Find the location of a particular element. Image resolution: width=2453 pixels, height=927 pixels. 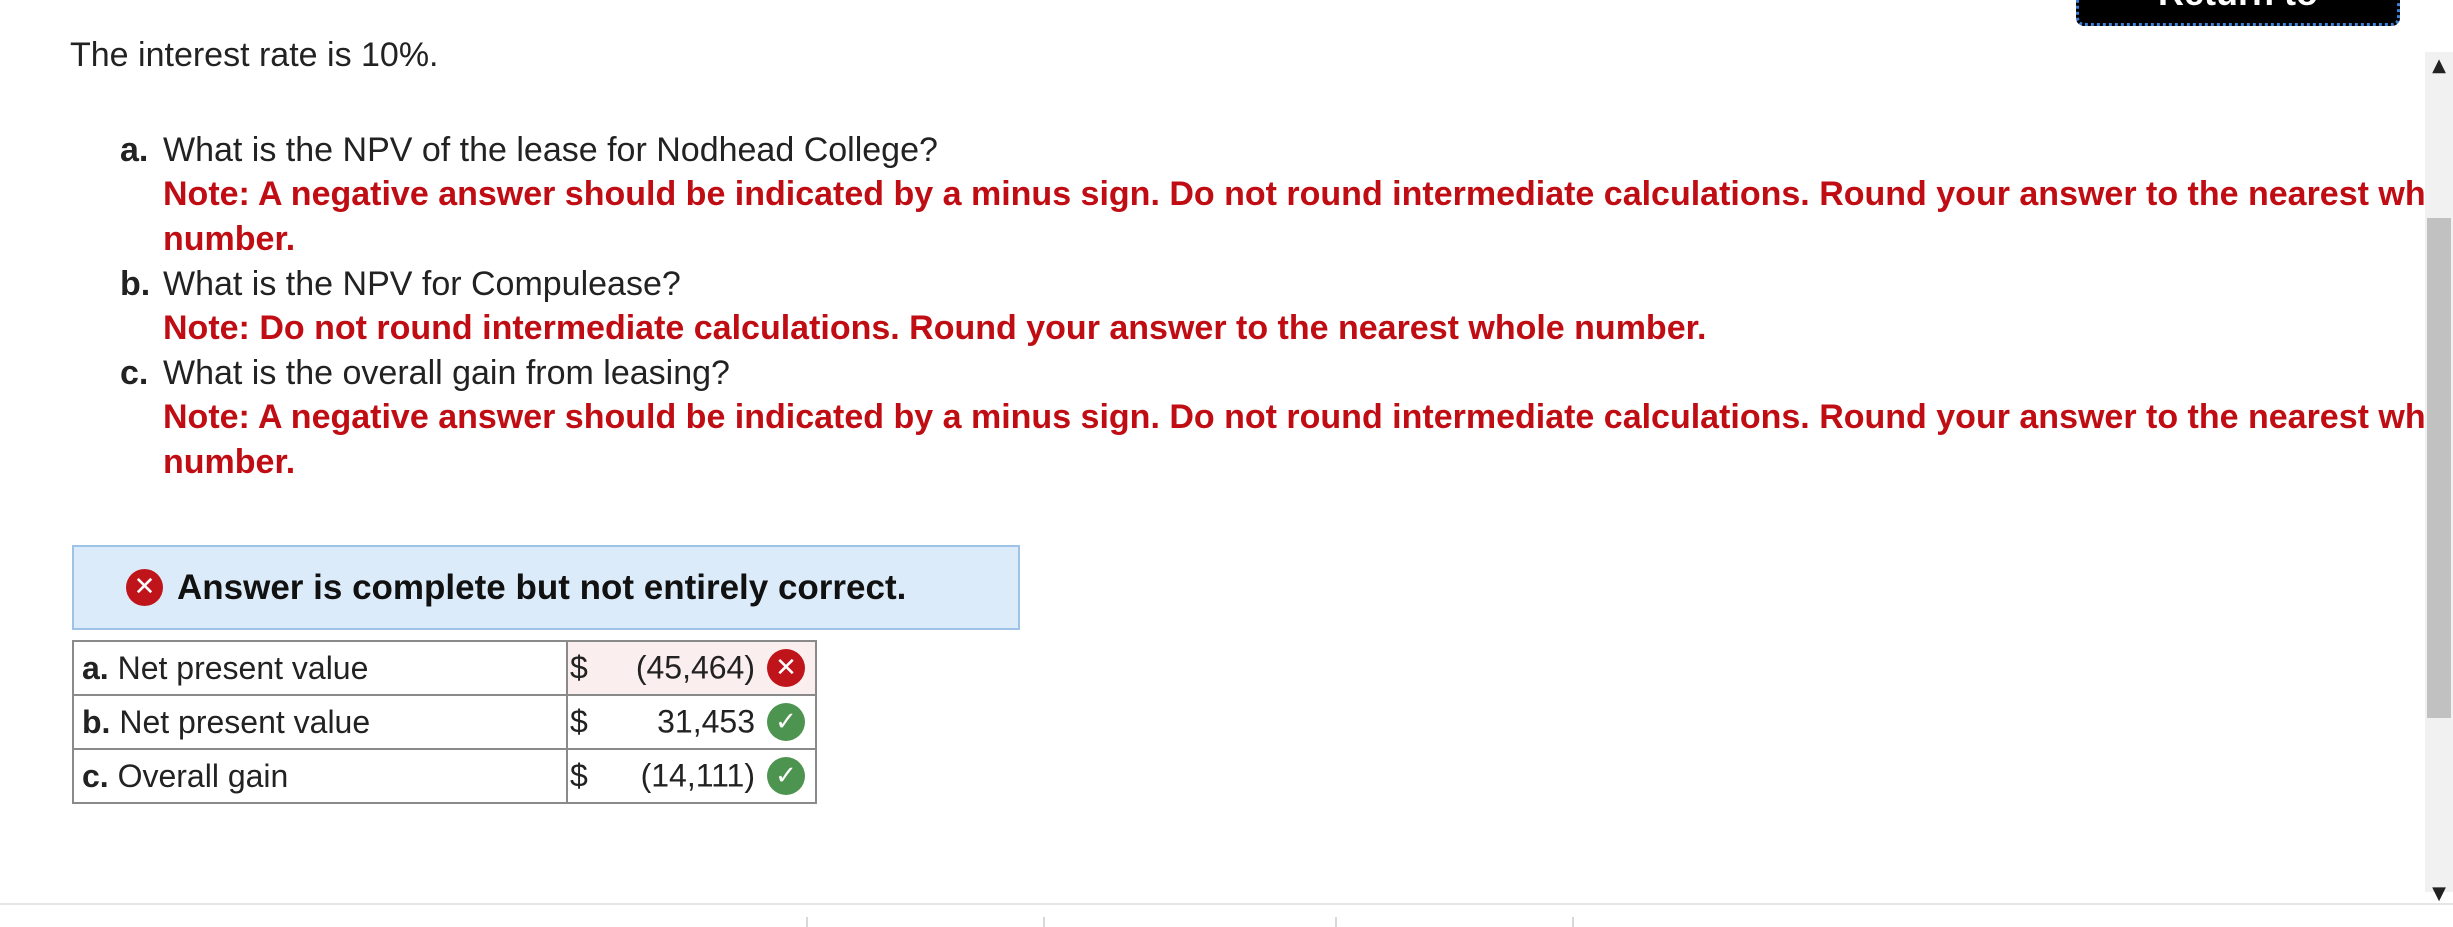

return-to-question-button: Return to question is located at coordinates (2238, 13).